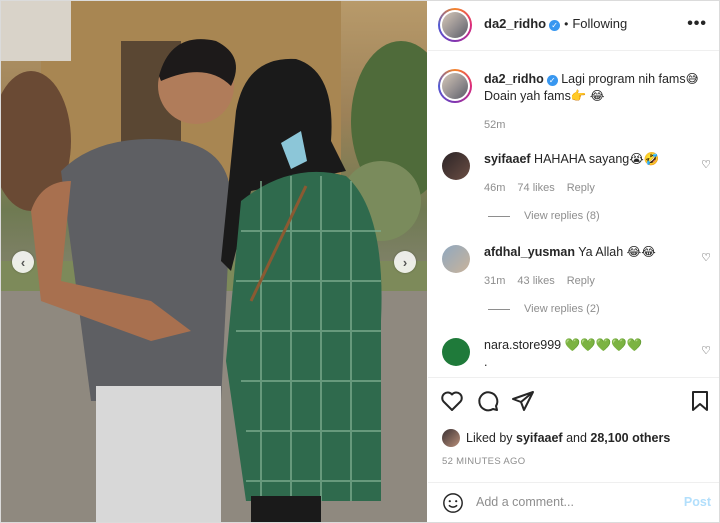 This screenshot has height=523, width=720. I want to click on like-heart-icon, so click(452, 401).